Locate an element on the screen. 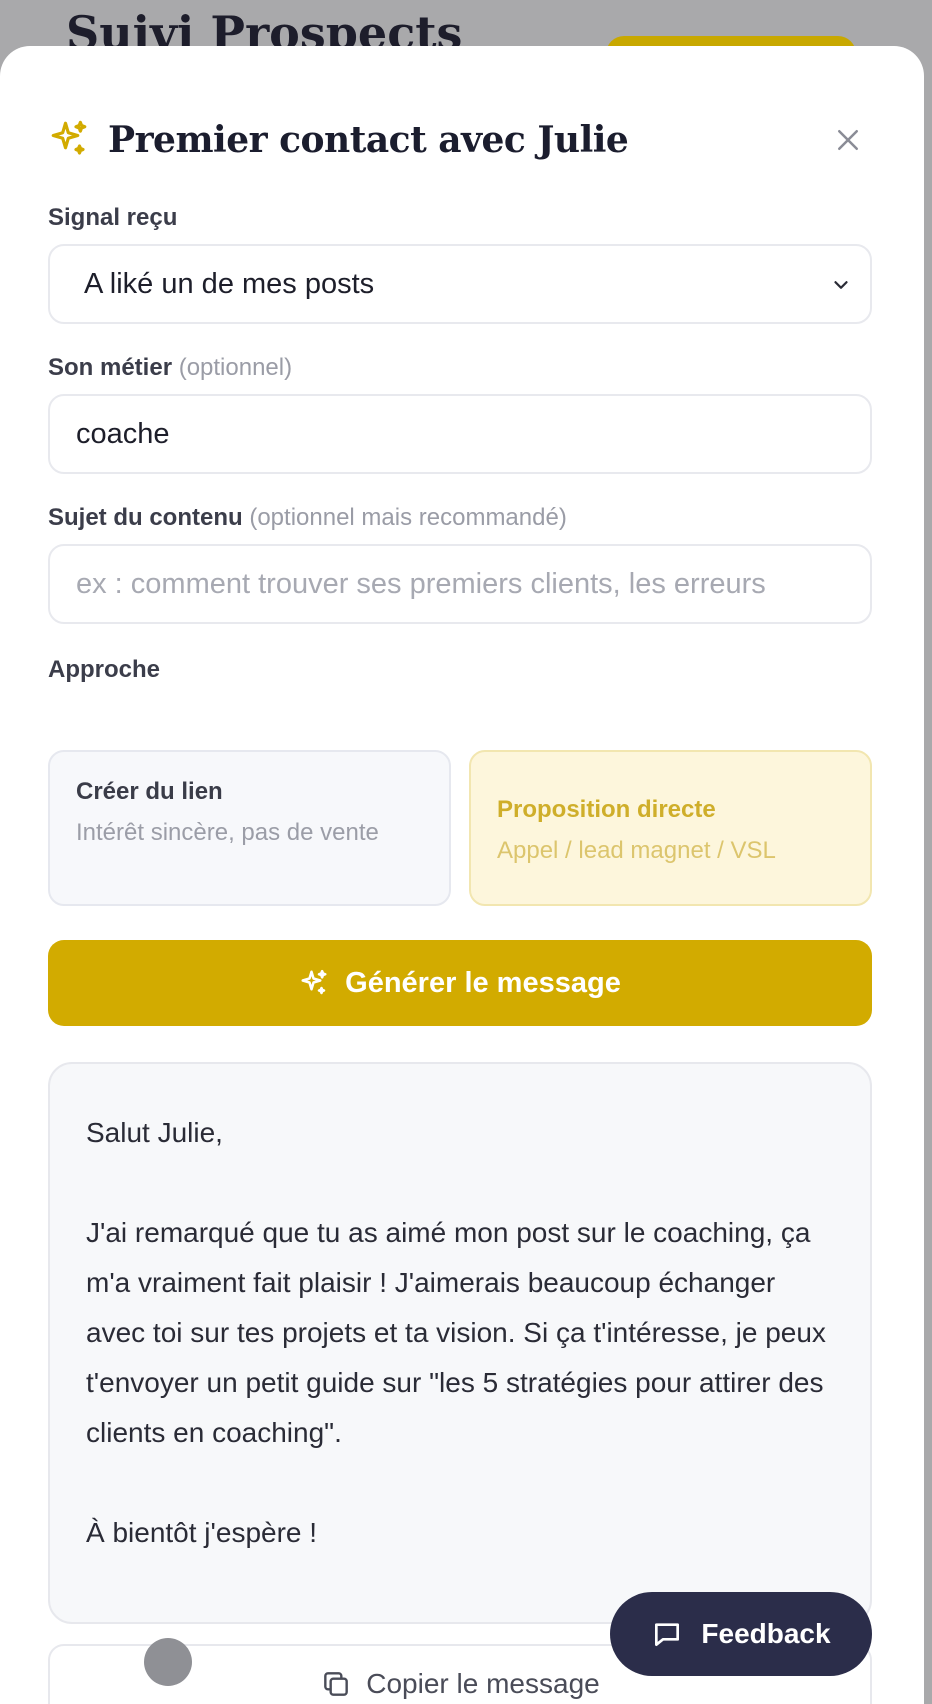  approach-label: Approche is located at coordinates (104, 669).